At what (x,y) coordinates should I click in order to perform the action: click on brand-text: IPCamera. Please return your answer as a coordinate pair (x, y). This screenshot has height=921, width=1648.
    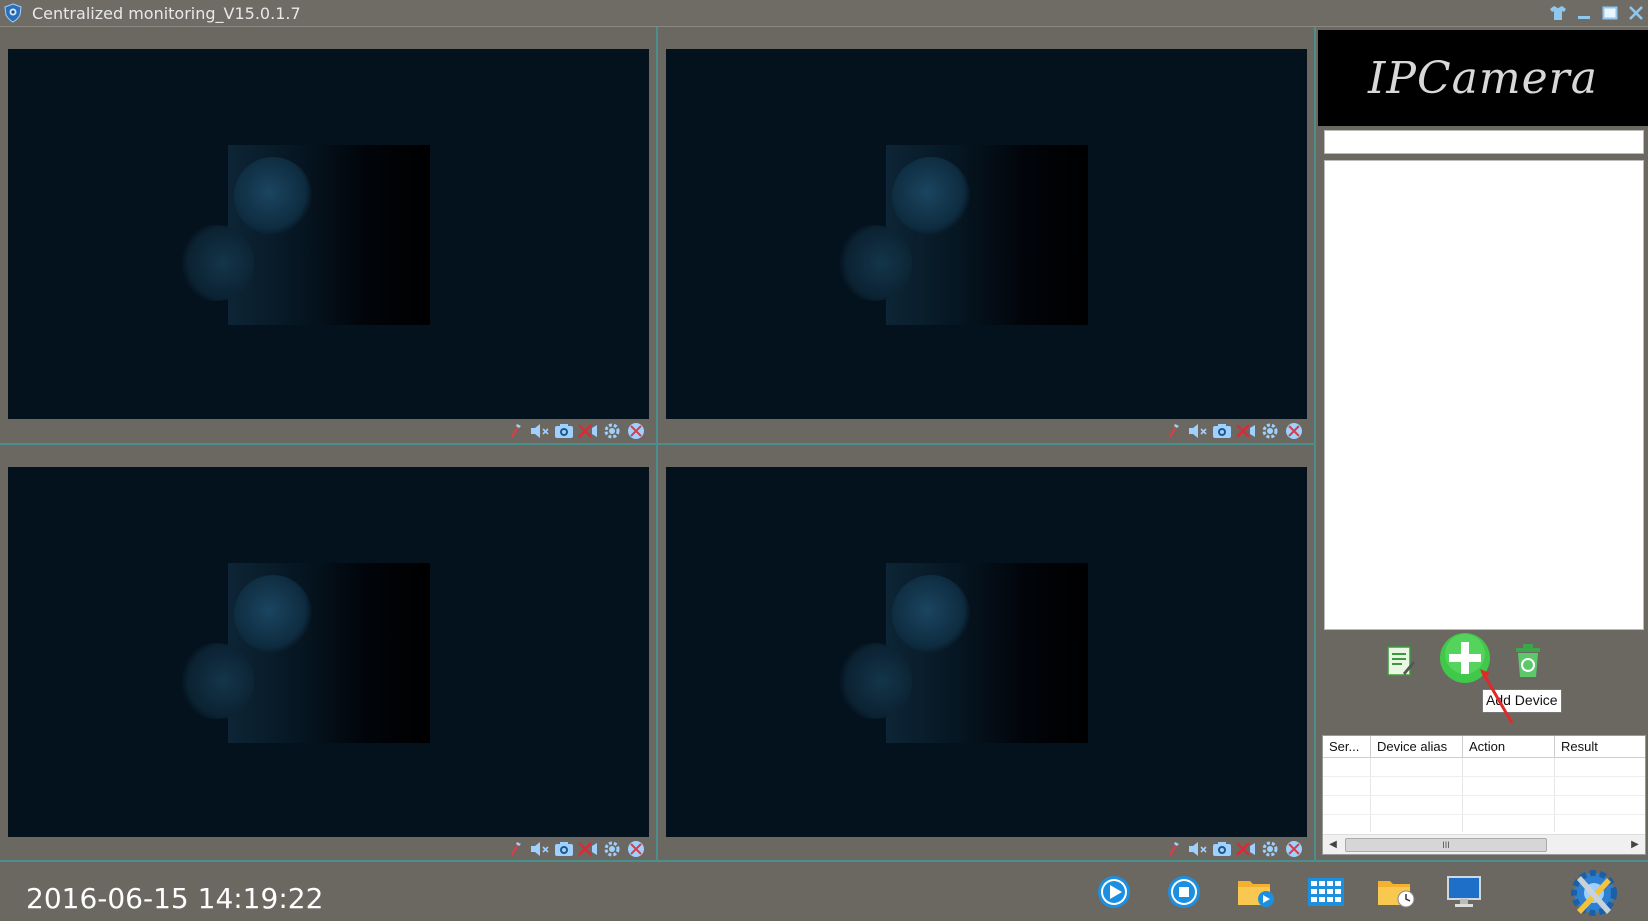
    Looking at the image, I should click on (1483, 78).